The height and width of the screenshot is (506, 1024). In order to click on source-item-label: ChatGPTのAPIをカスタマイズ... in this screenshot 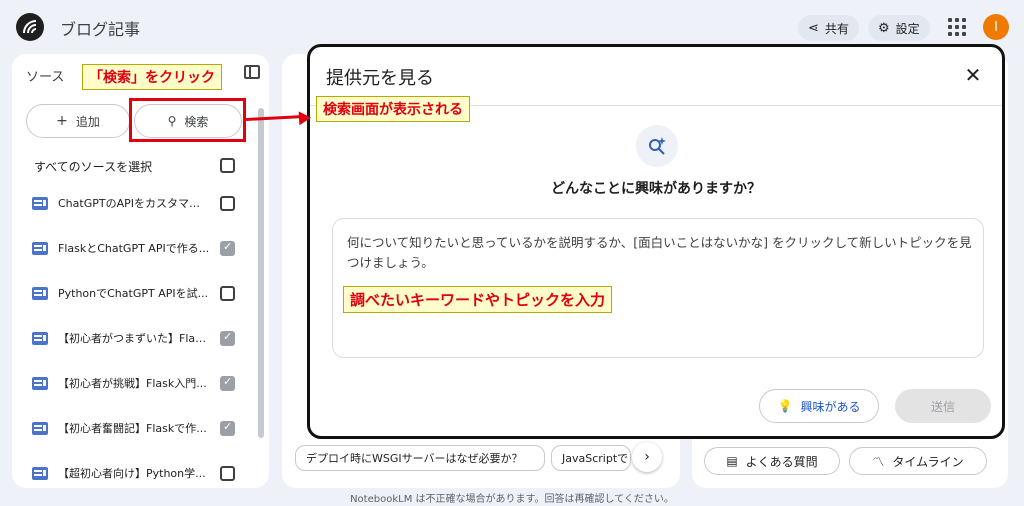, I will do `click(134, 203)`.